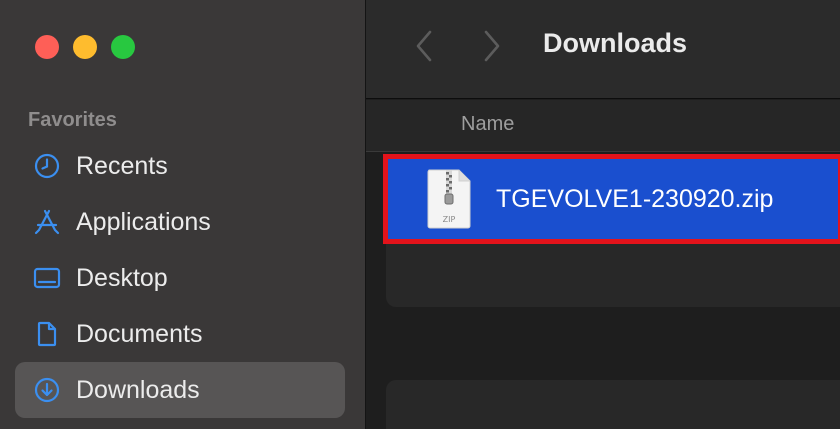  What do you see at coordinates (487, 124) in the screenshot?
I see `column-header-name: Name` at bounding box center [487, 124].